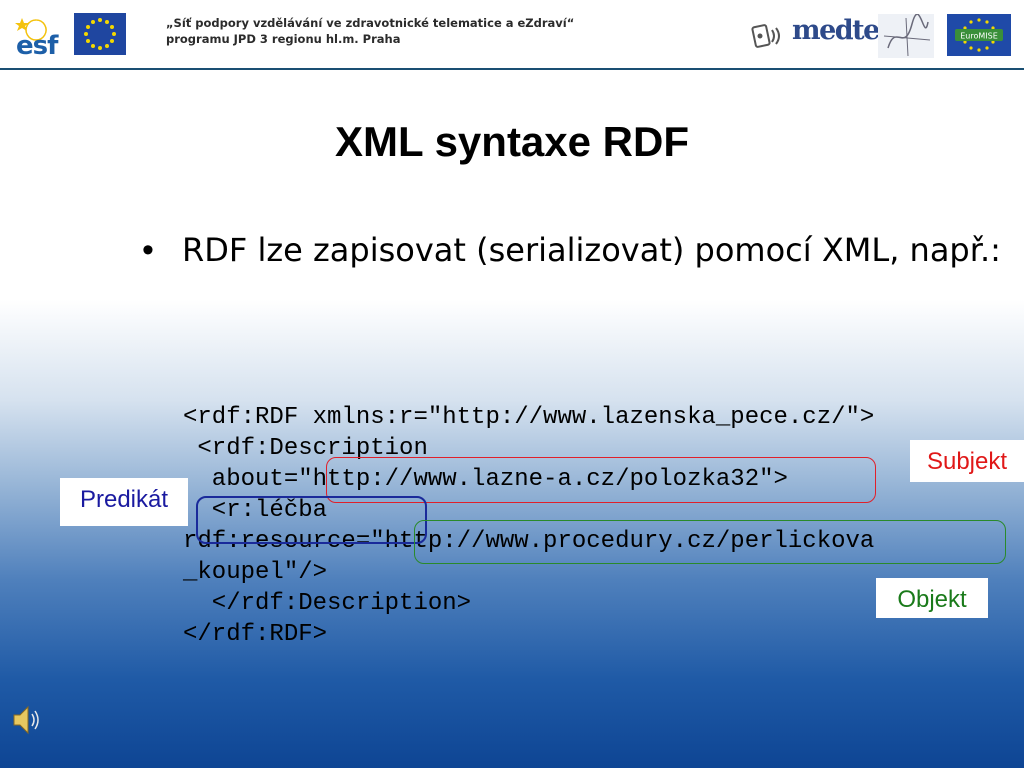 The height and width of the screenshot is (768, 1024). What do you see at coordinates (255, 572) in the screenshot?
I see `code-line: _koupel"/>` at bounding box center [255, 572].